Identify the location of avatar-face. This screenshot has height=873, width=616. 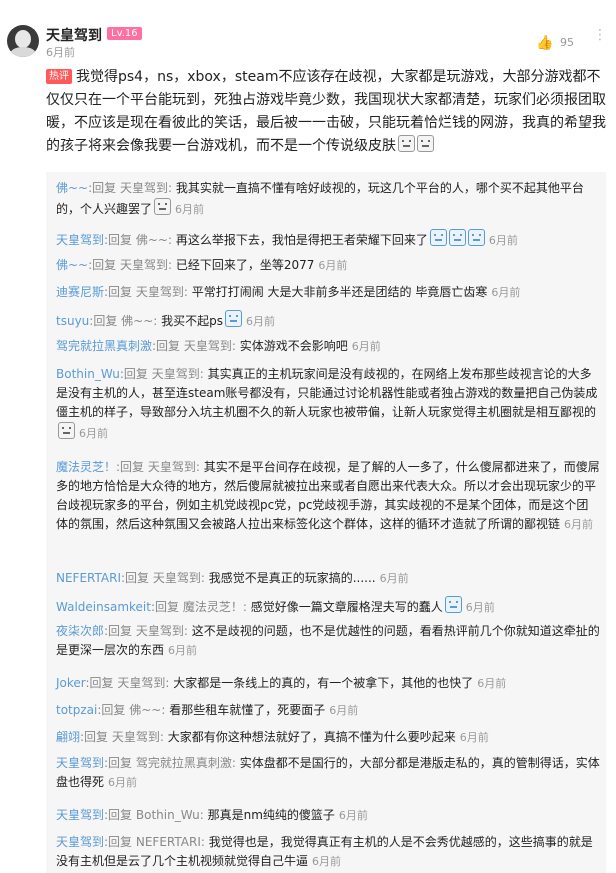
(23, 39).